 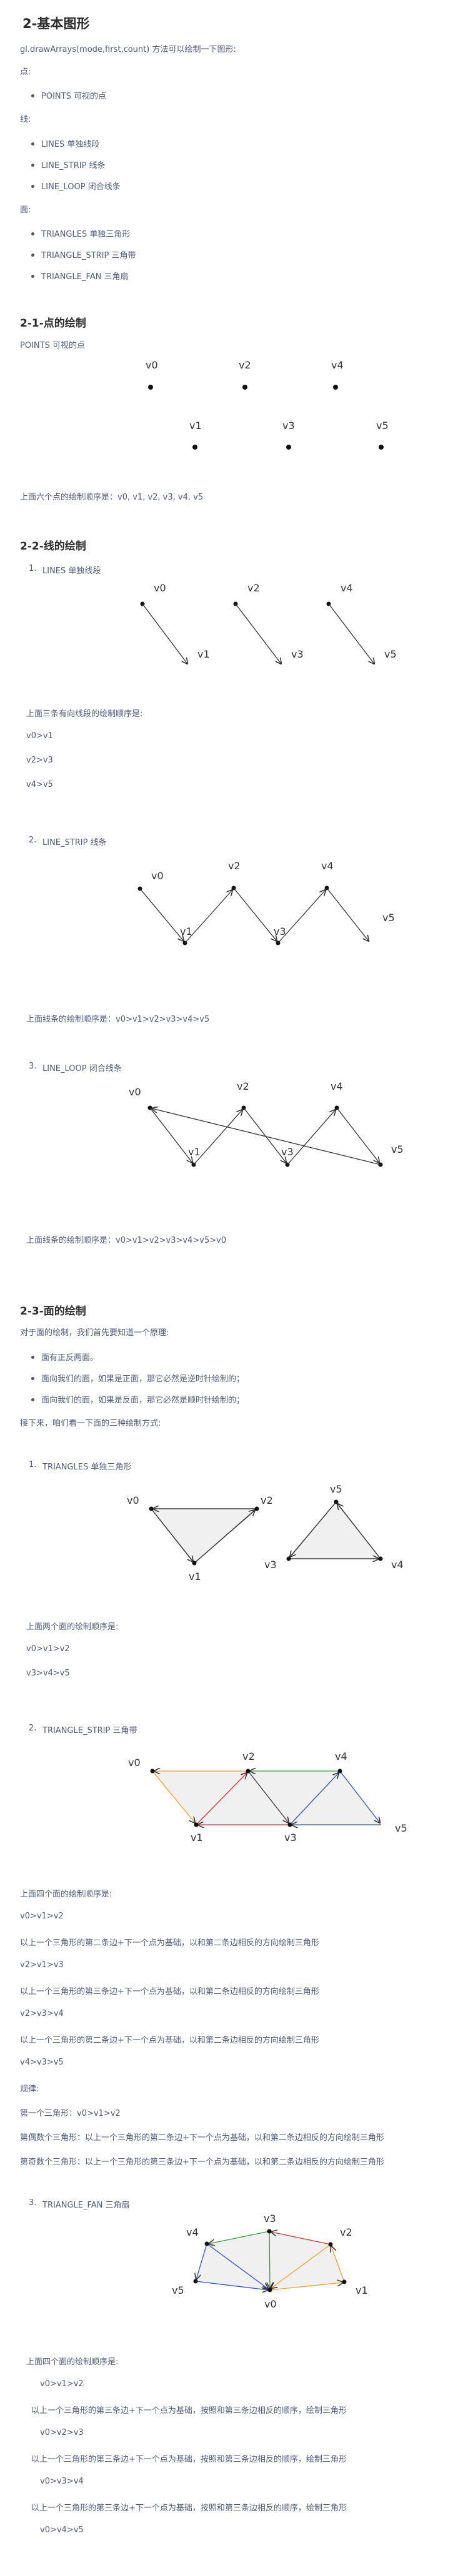 I want to click on fan-line: v0>v2>v3, so click(x=62, y=2432).